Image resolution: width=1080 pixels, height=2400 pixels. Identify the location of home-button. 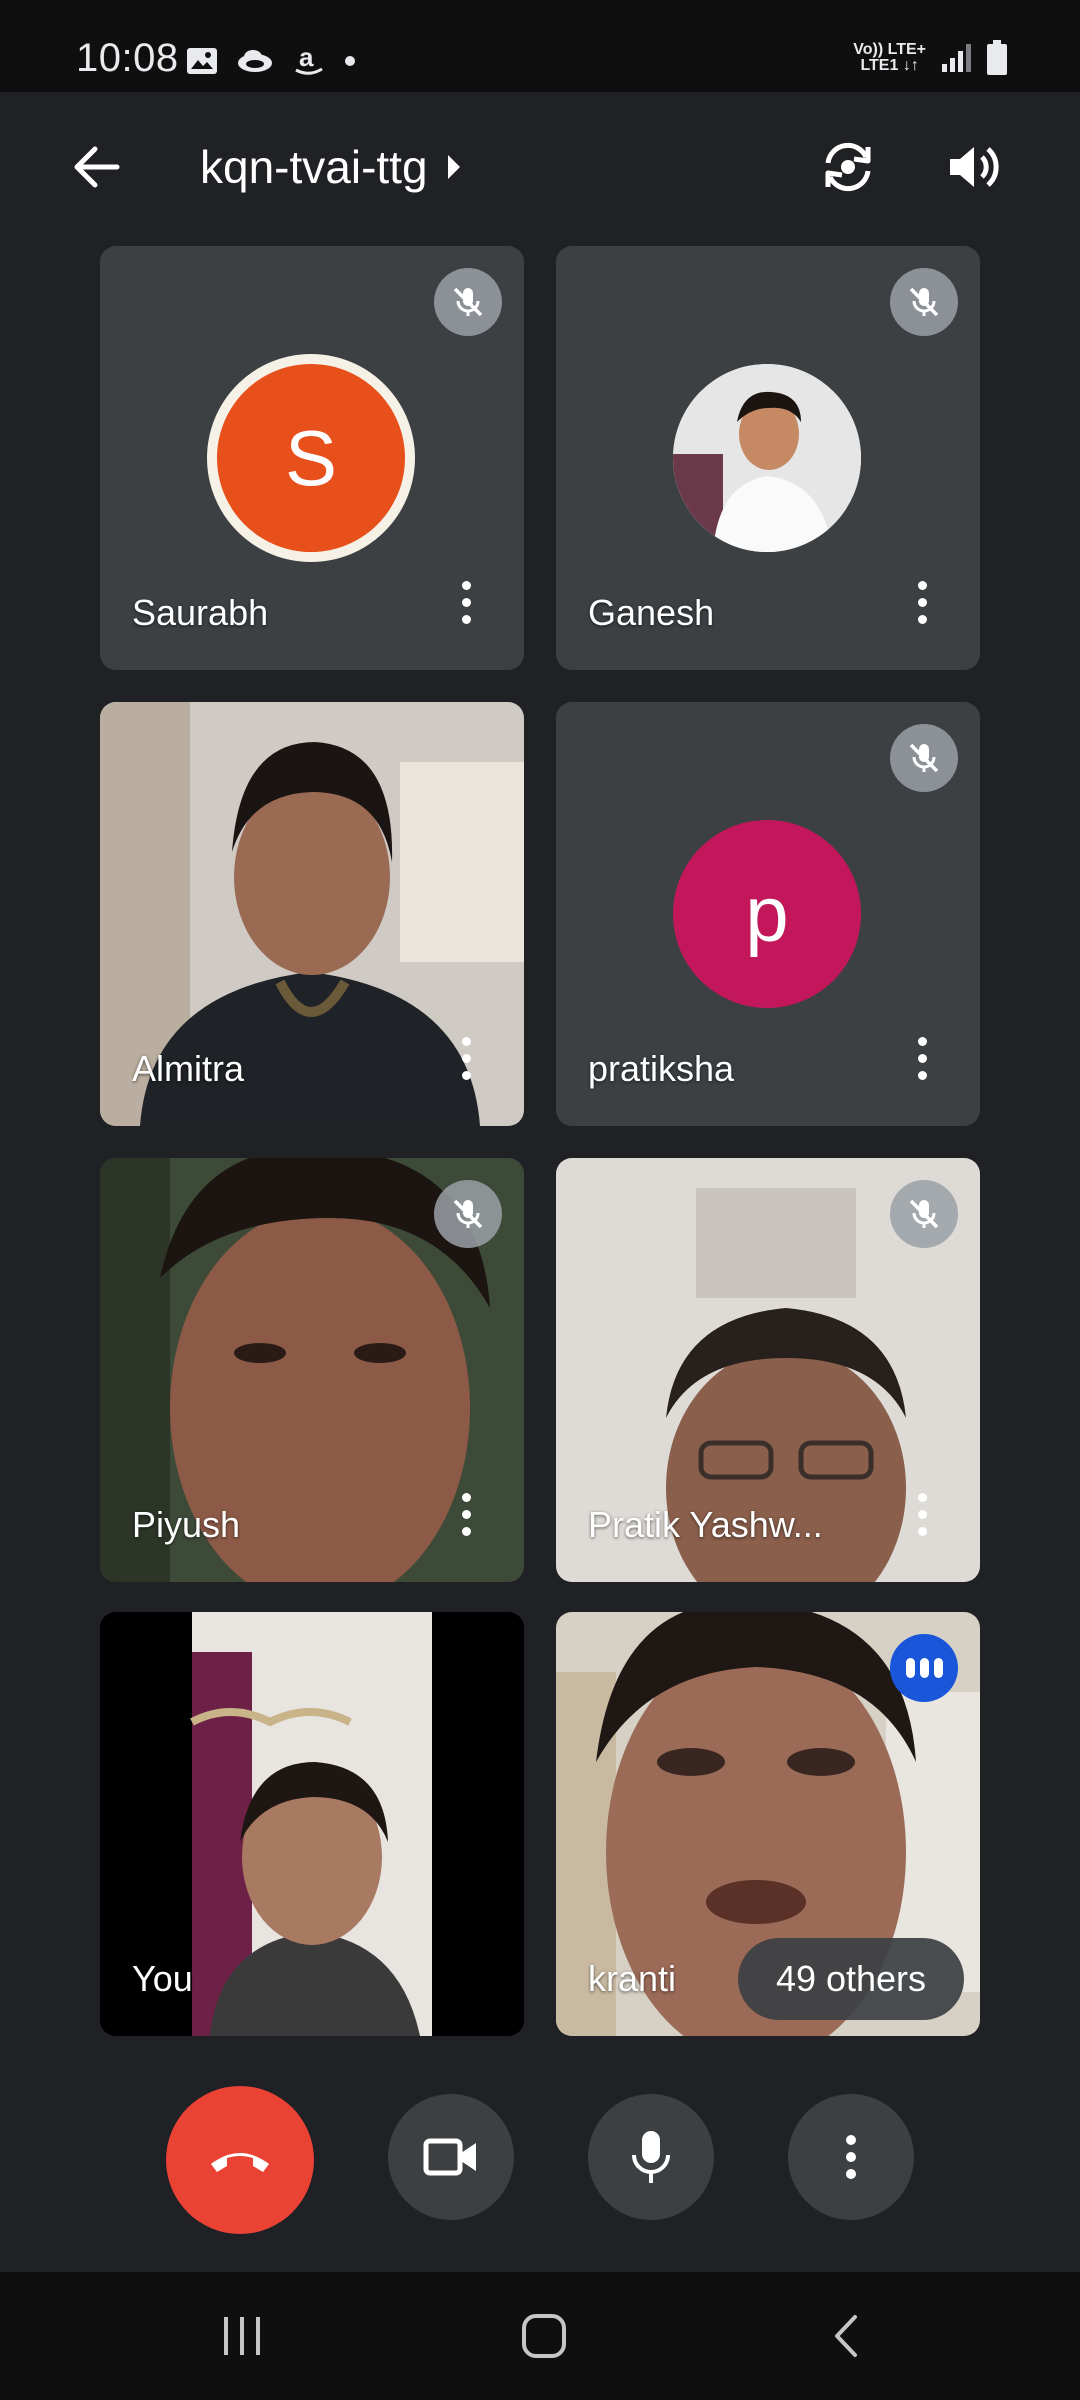
(544, 2336).